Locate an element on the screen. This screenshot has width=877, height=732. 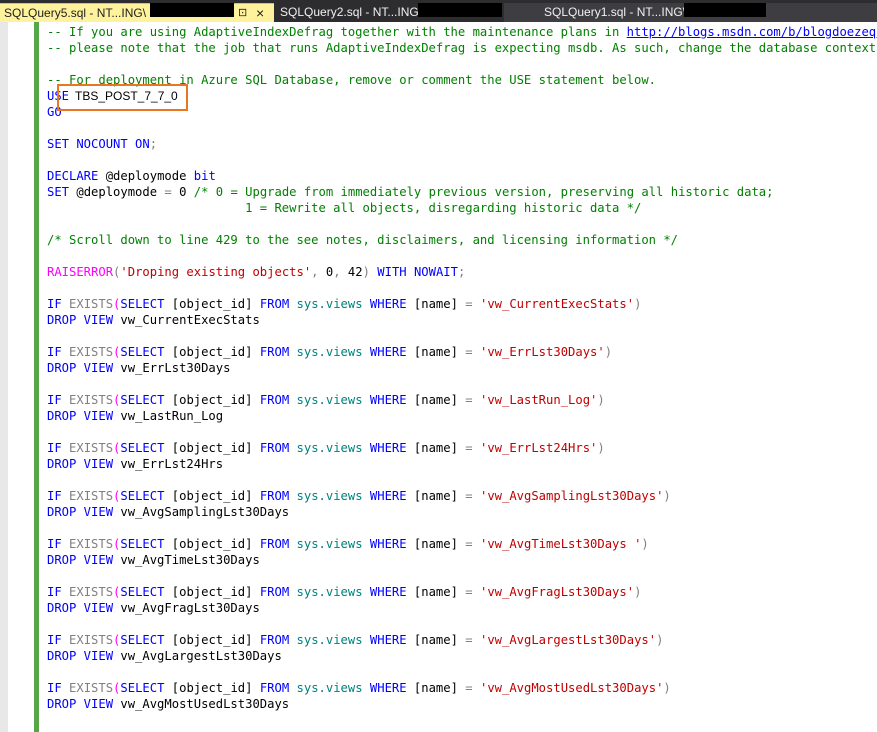
tab-title: SQLQuery2.sql - NT...ING\ is located at coordinates (351, 12).